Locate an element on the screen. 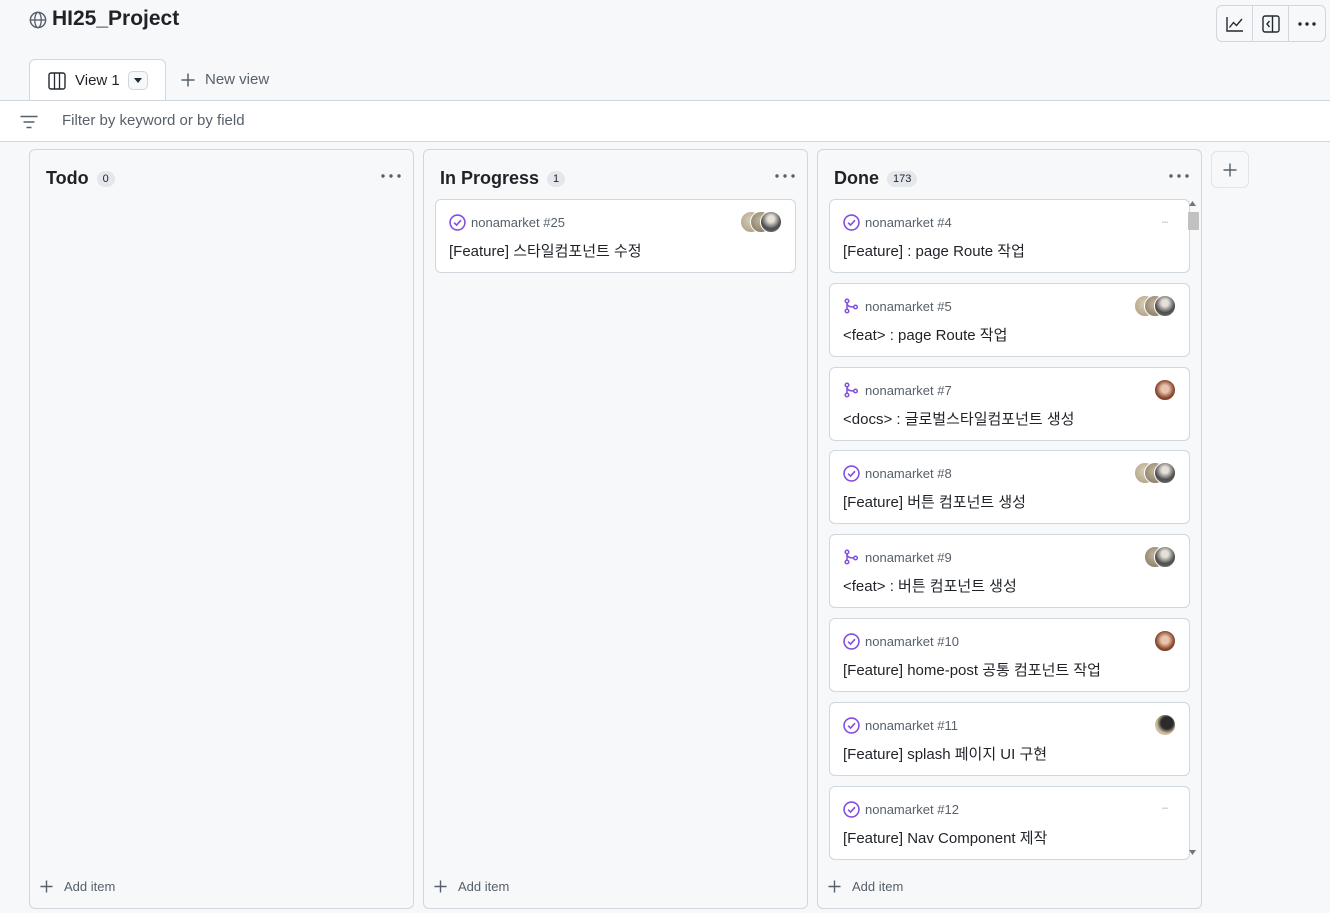  project-card: nonamarket #4 [Feature] : page Route 작업 ᵕᵕ is located at coordinates (1009, 236).